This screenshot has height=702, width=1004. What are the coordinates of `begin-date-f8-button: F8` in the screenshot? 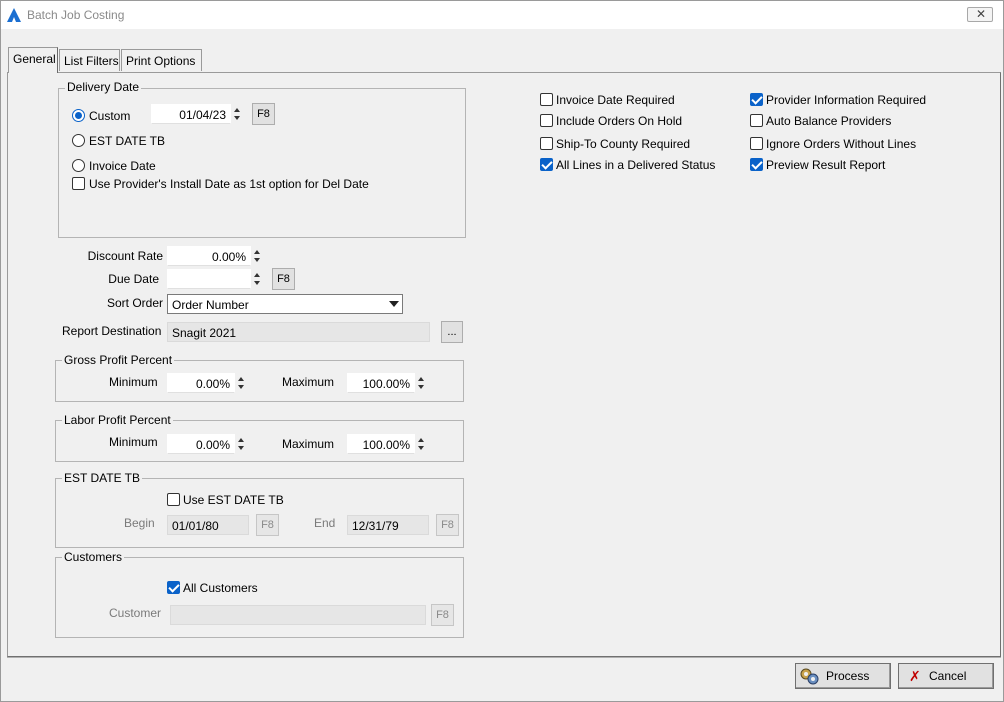 It's located at (267, 525).